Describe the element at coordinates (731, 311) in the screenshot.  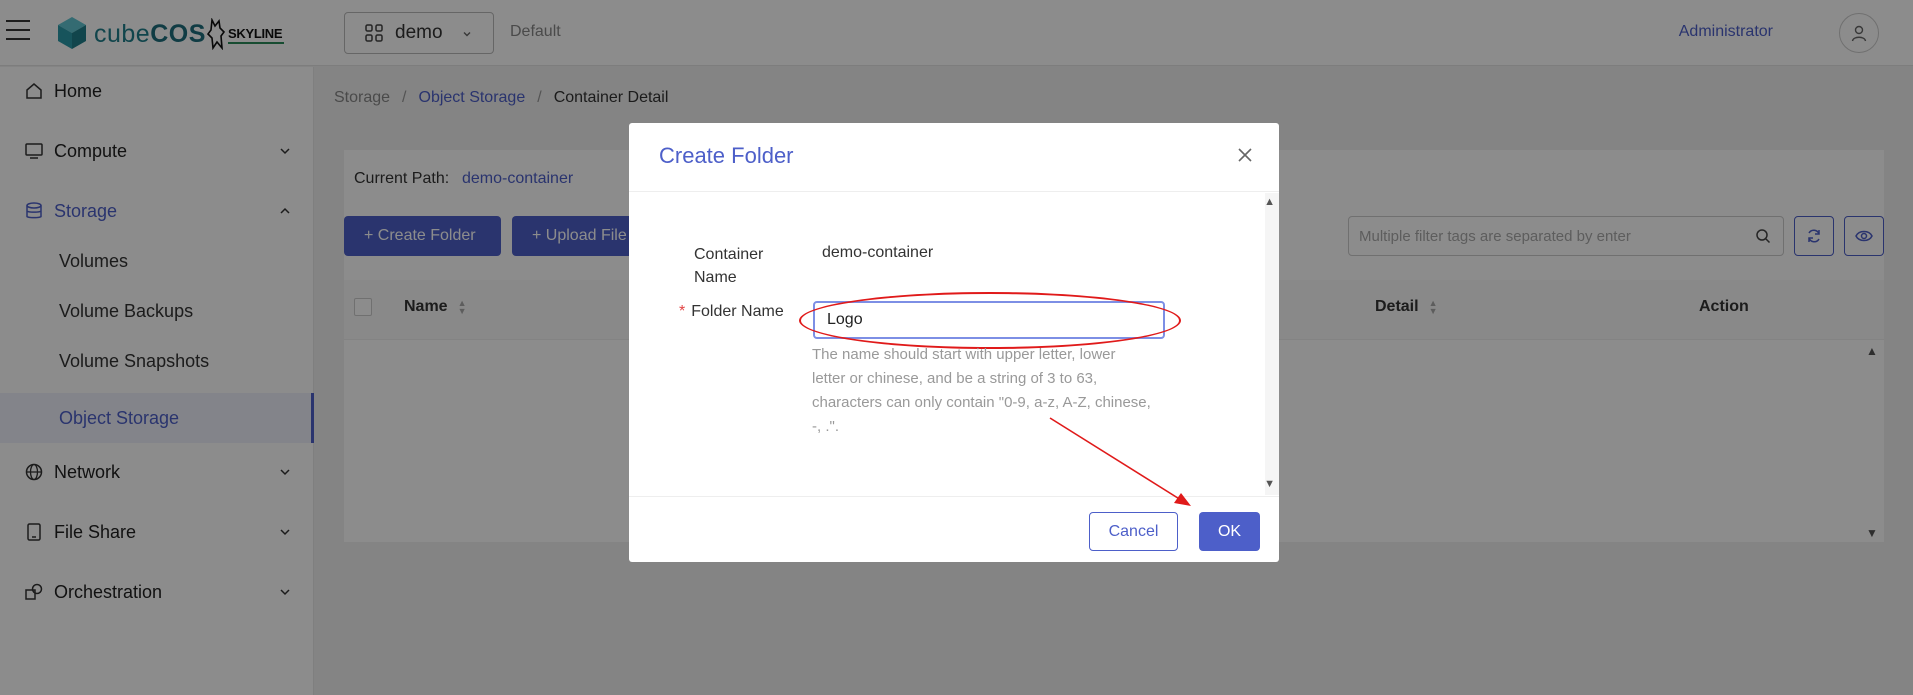
I see `folder-name-label: * Folder Name` at that location.